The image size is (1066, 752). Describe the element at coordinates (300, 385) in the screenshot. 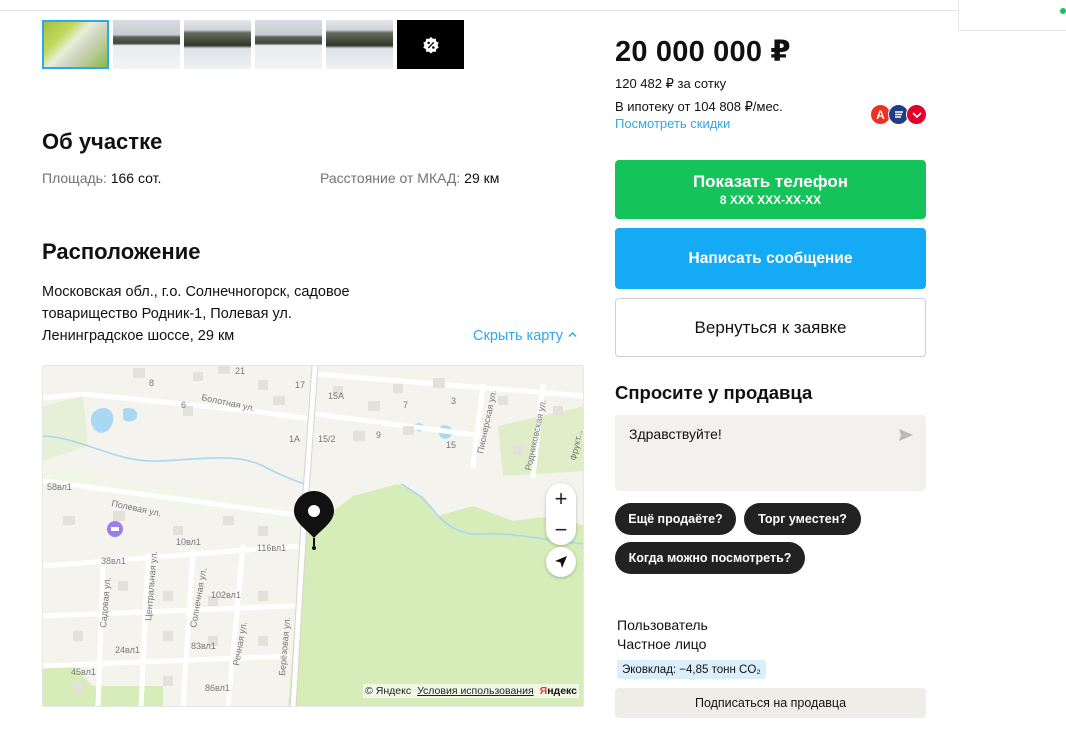

I see `map-label: 17` at that location.